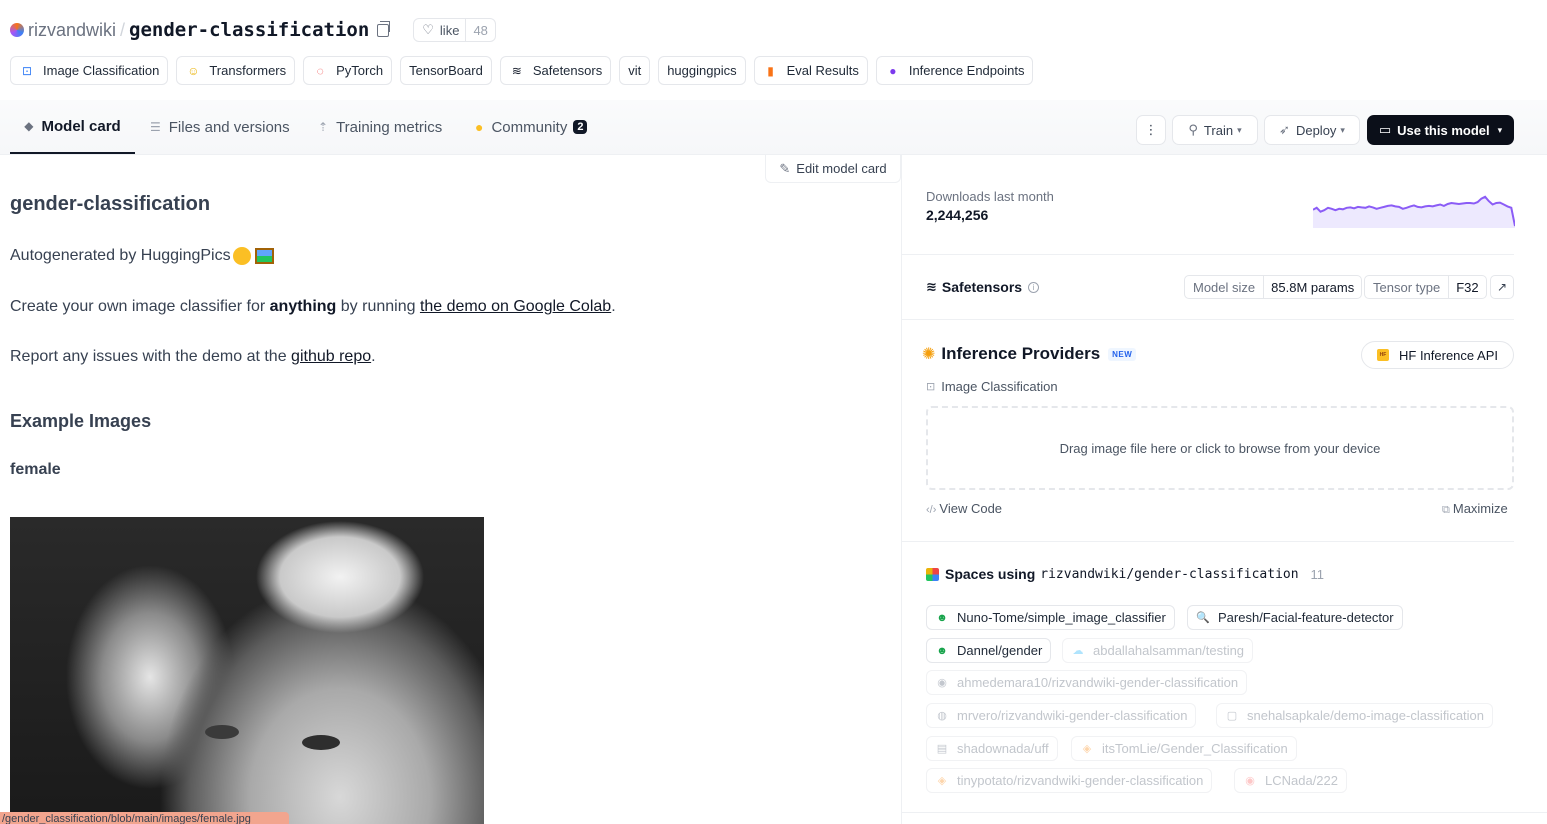  What do you see at coordinates (932, 574) in the screenshot?
I see `spaces-grid-icon` at bounding box center [932, 574].